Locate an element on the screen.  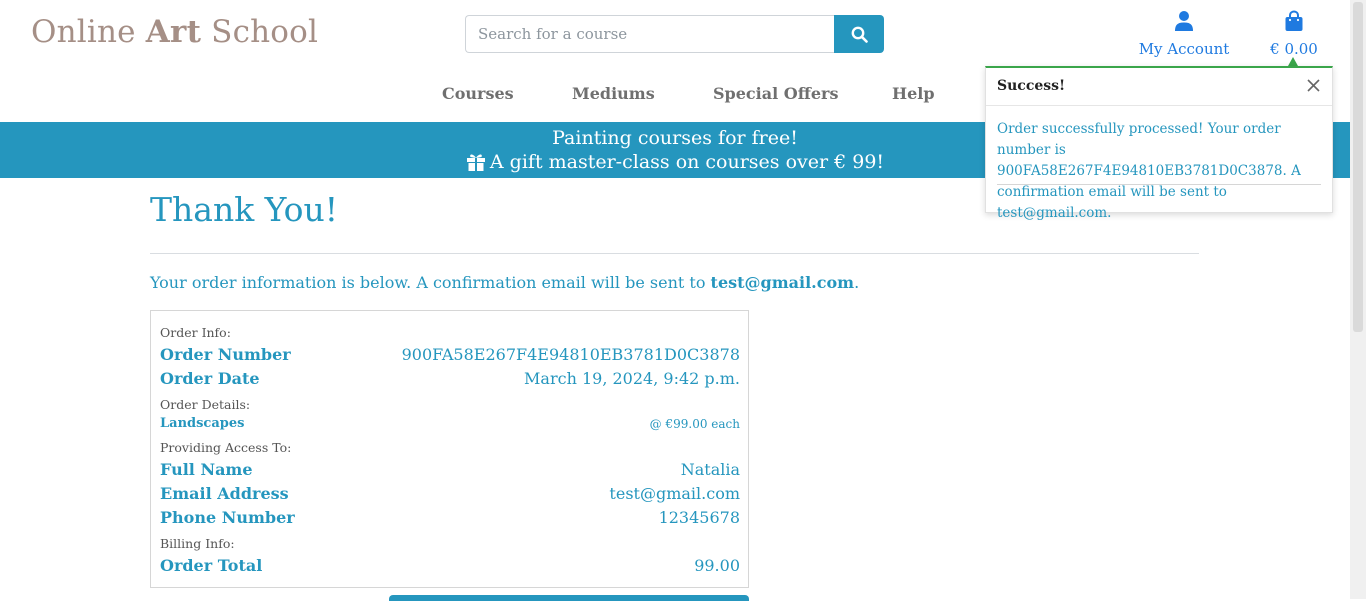
logo-text-art: Art is located at coordinates (173, 32).